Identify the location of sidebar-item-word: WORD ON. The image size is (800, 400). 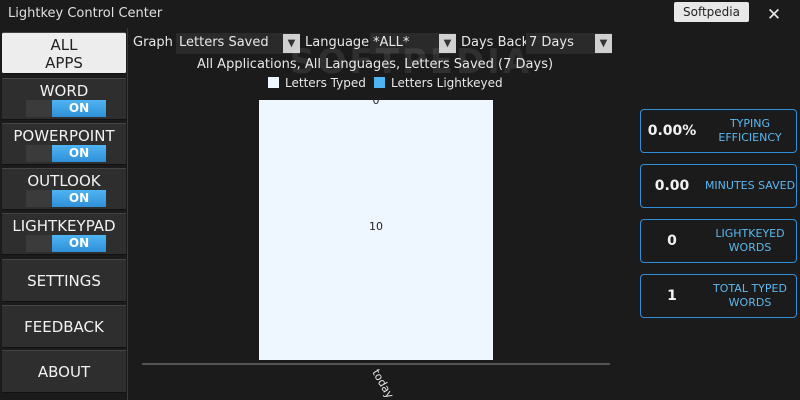
(64, 99).